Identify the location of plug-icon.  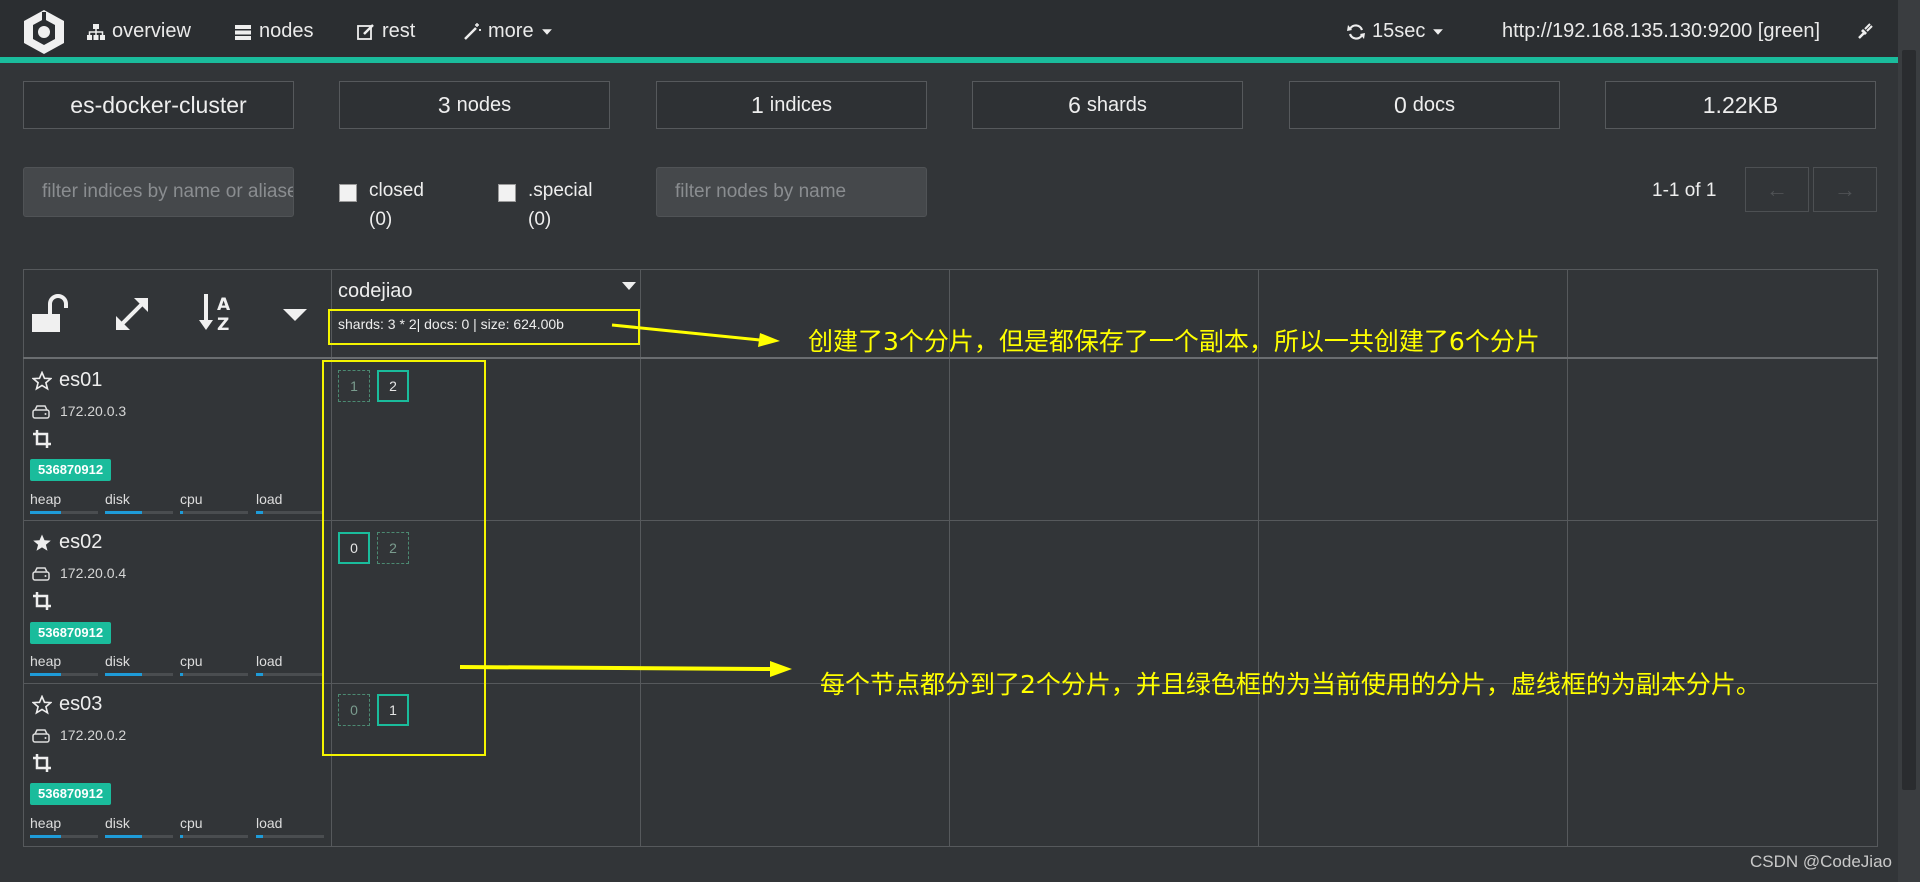
(1865, 31).